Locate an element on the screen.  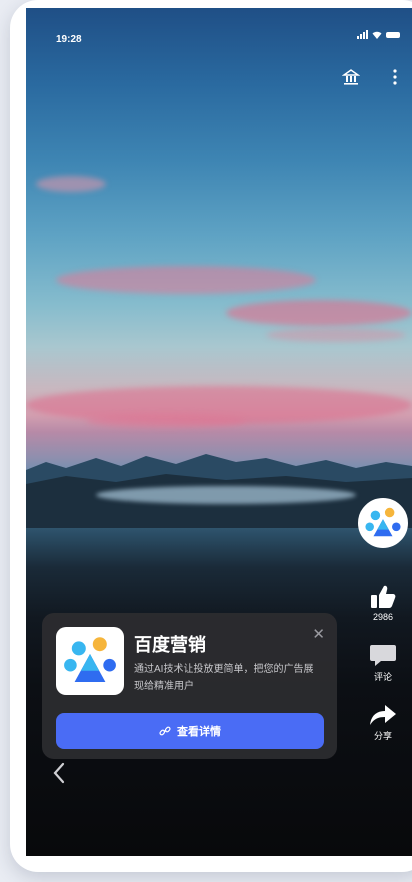
view-details-button: 查看详情 is located at coordinates (190, 731).